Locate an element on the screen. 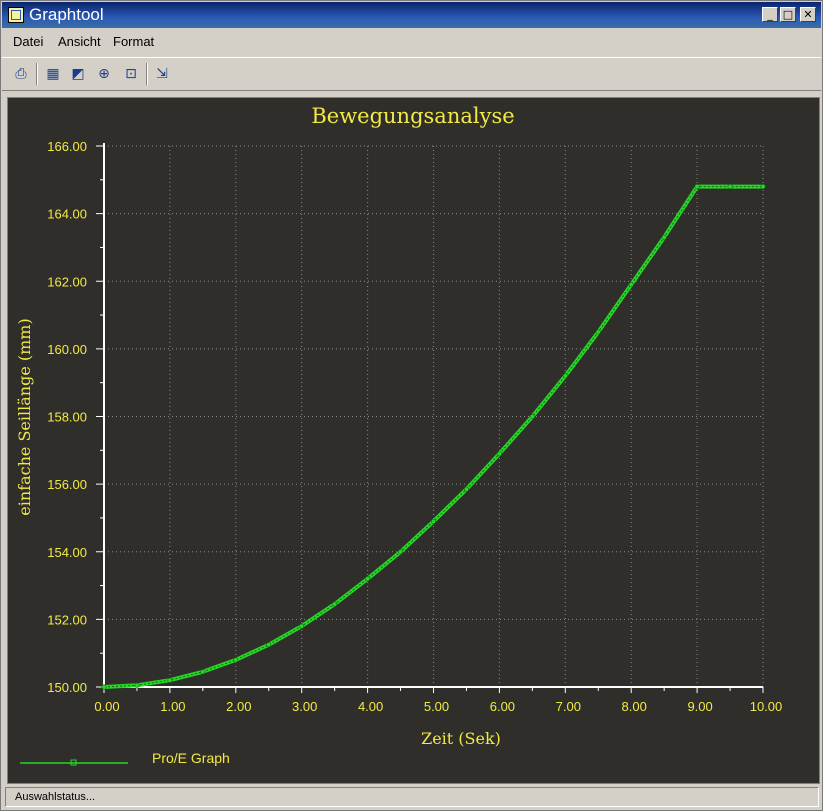 The image size is (823, 811). maximize-button: □ is located at coordinates (788, 14).